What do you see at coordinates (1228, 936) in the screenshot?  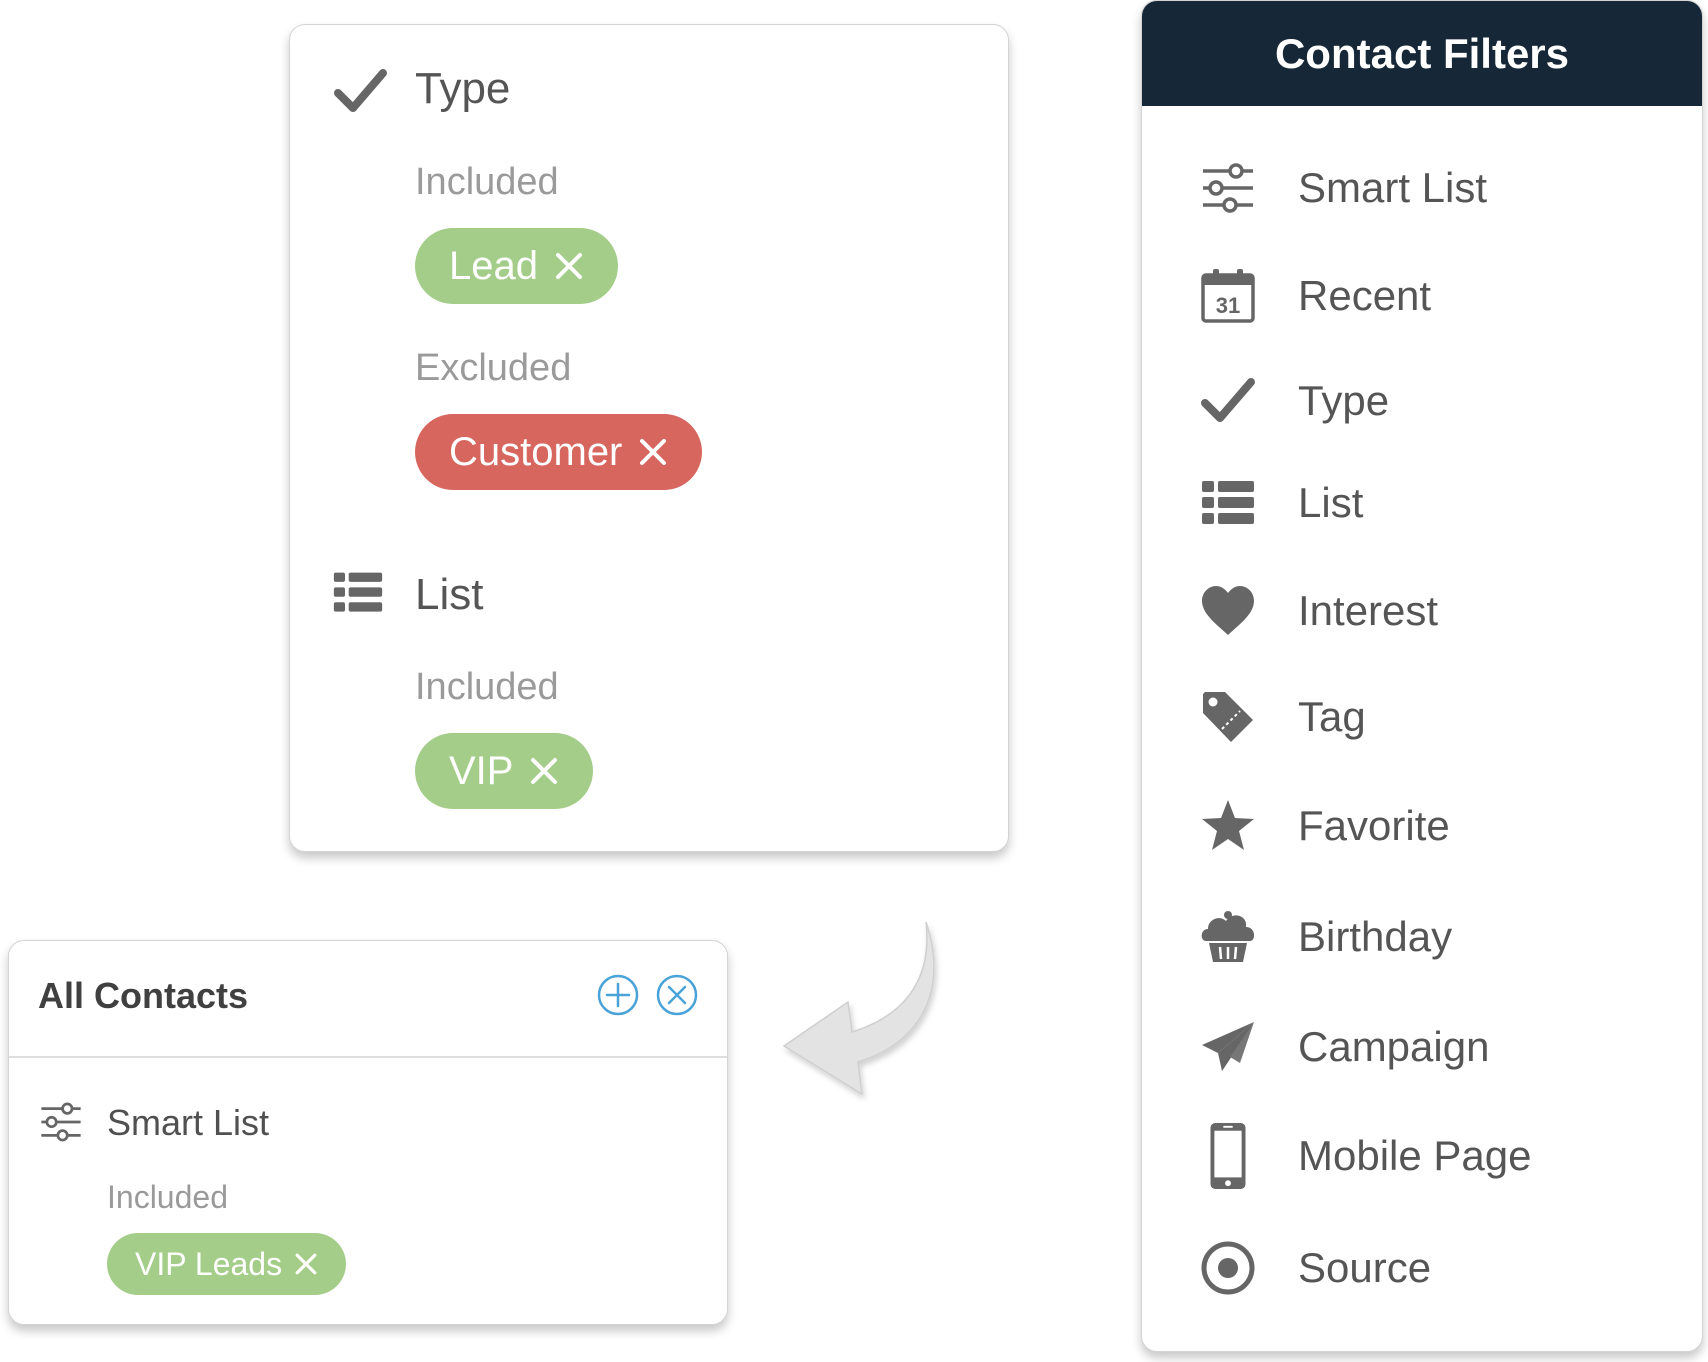 I see `cupcake-icon` at bounding box center [1228, 936].